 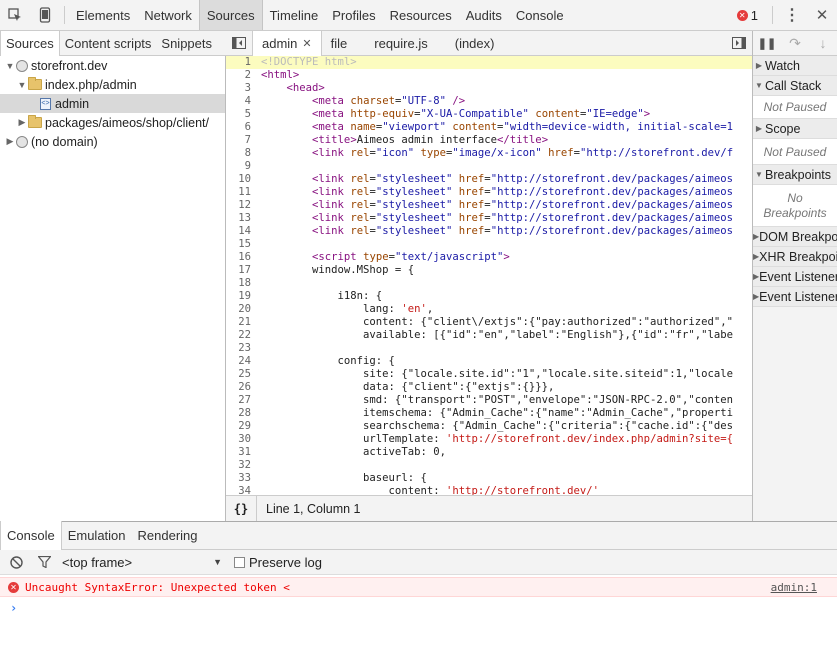 I want to click on tree-item-index-php-admin: ▼ index.php/admin, so click(x=112, y=84).